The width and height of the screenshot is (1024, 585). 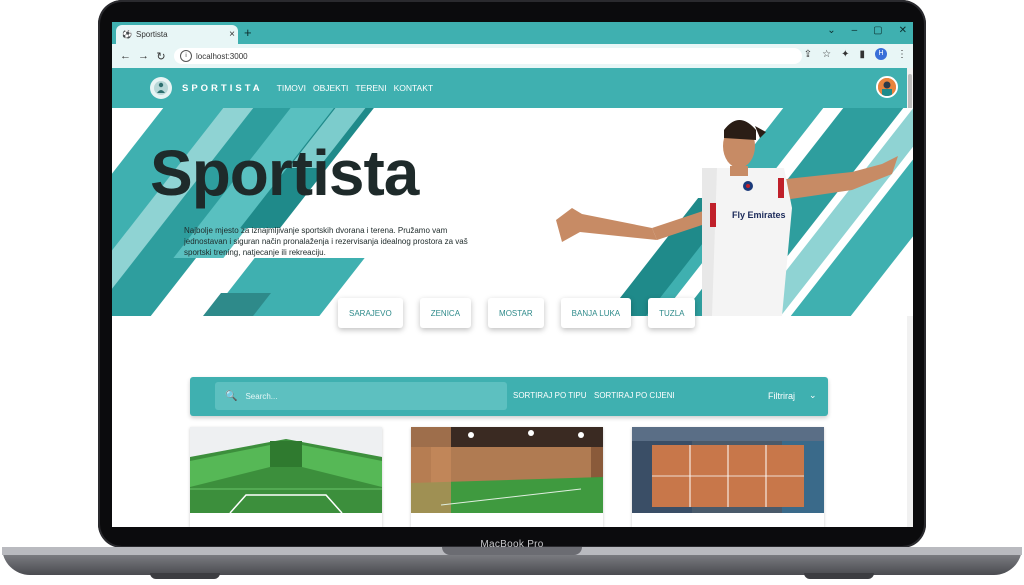 I want to click on player-image: Fly Emirates, so click(x=727, y=218).